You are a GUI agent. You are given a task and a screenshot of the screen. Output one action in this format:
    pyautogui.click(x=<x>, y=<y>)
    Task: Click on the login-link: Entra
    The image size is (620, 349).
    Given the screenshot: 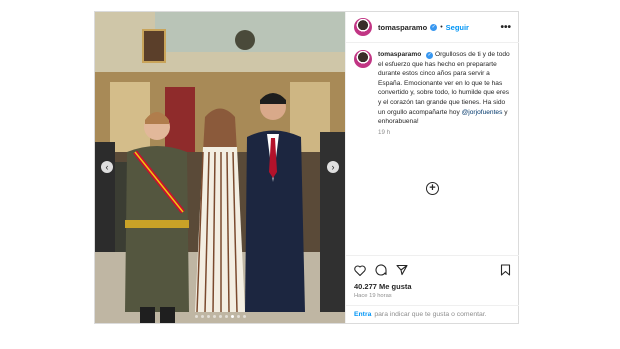 What is the action you would take?
    pyautogui.click(x=362, y=314)
    